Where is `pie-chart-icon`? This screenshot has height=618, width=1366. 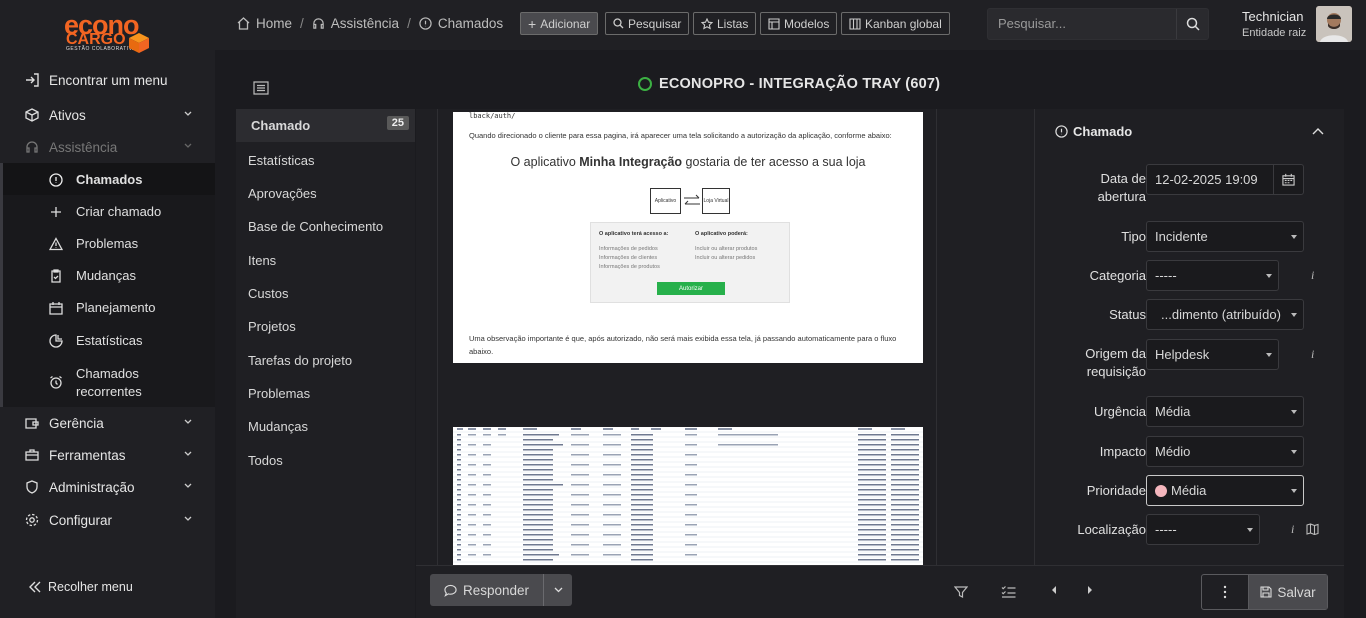
pie-chart-icon is located at coordinates (56, 341).